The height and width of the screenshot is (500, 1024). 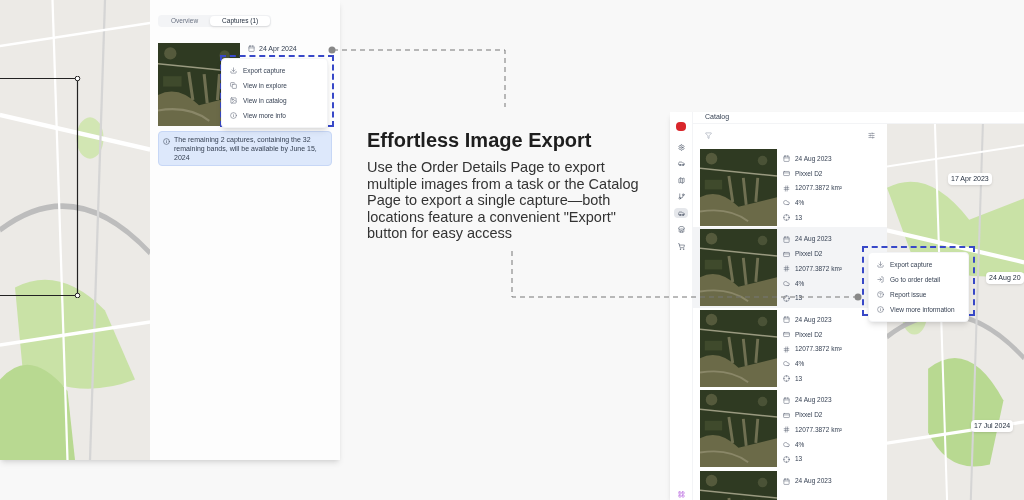 I want to click on filter-icon, so click(x=708, y=135).